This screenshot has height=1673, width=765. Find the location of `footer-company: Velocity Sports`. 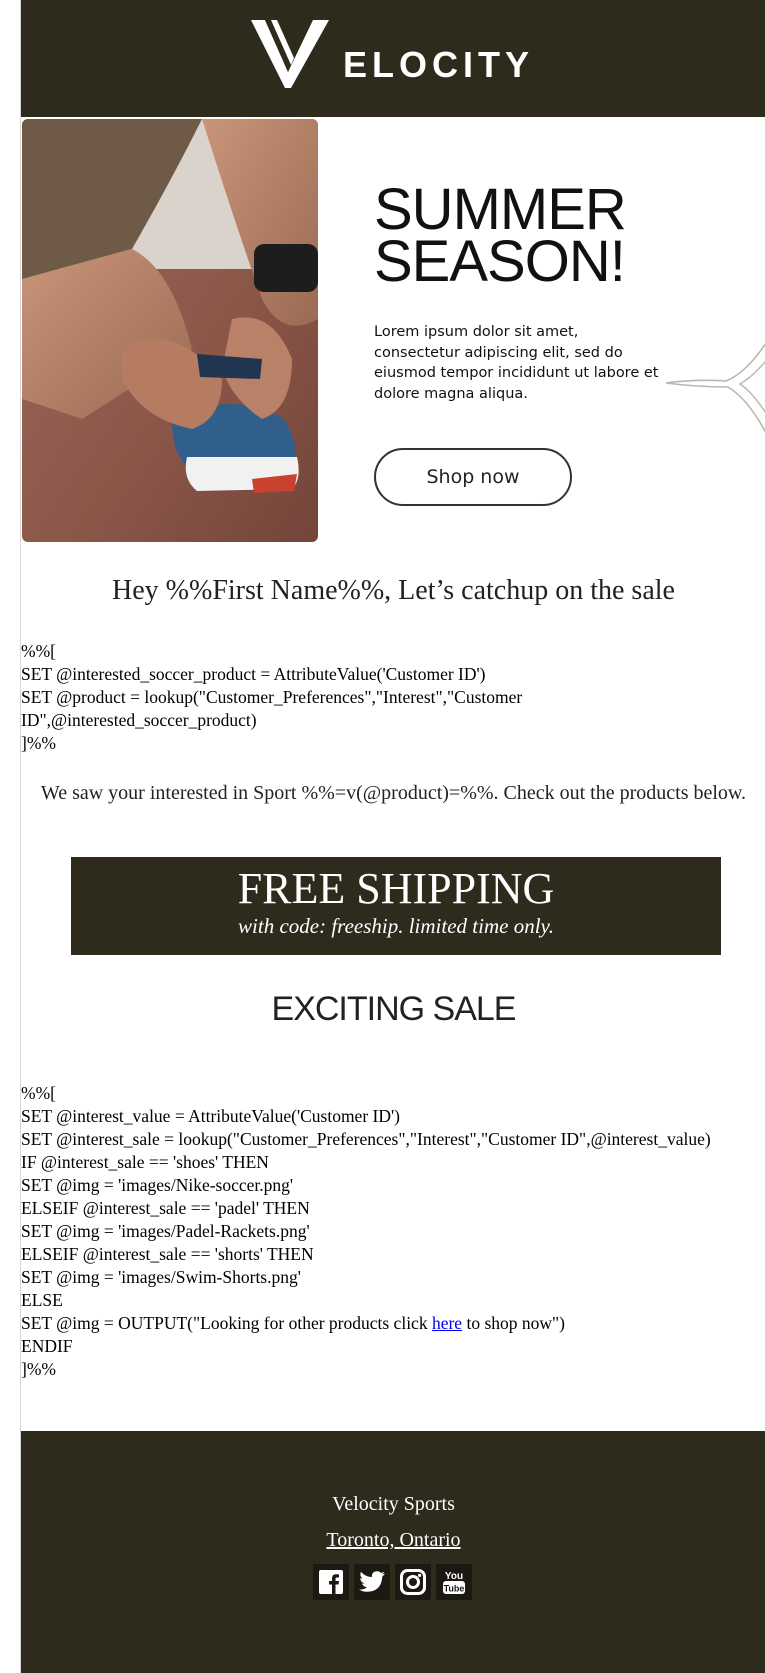

footer-company: Velocity Sports is located at coordinates (393, 1504).